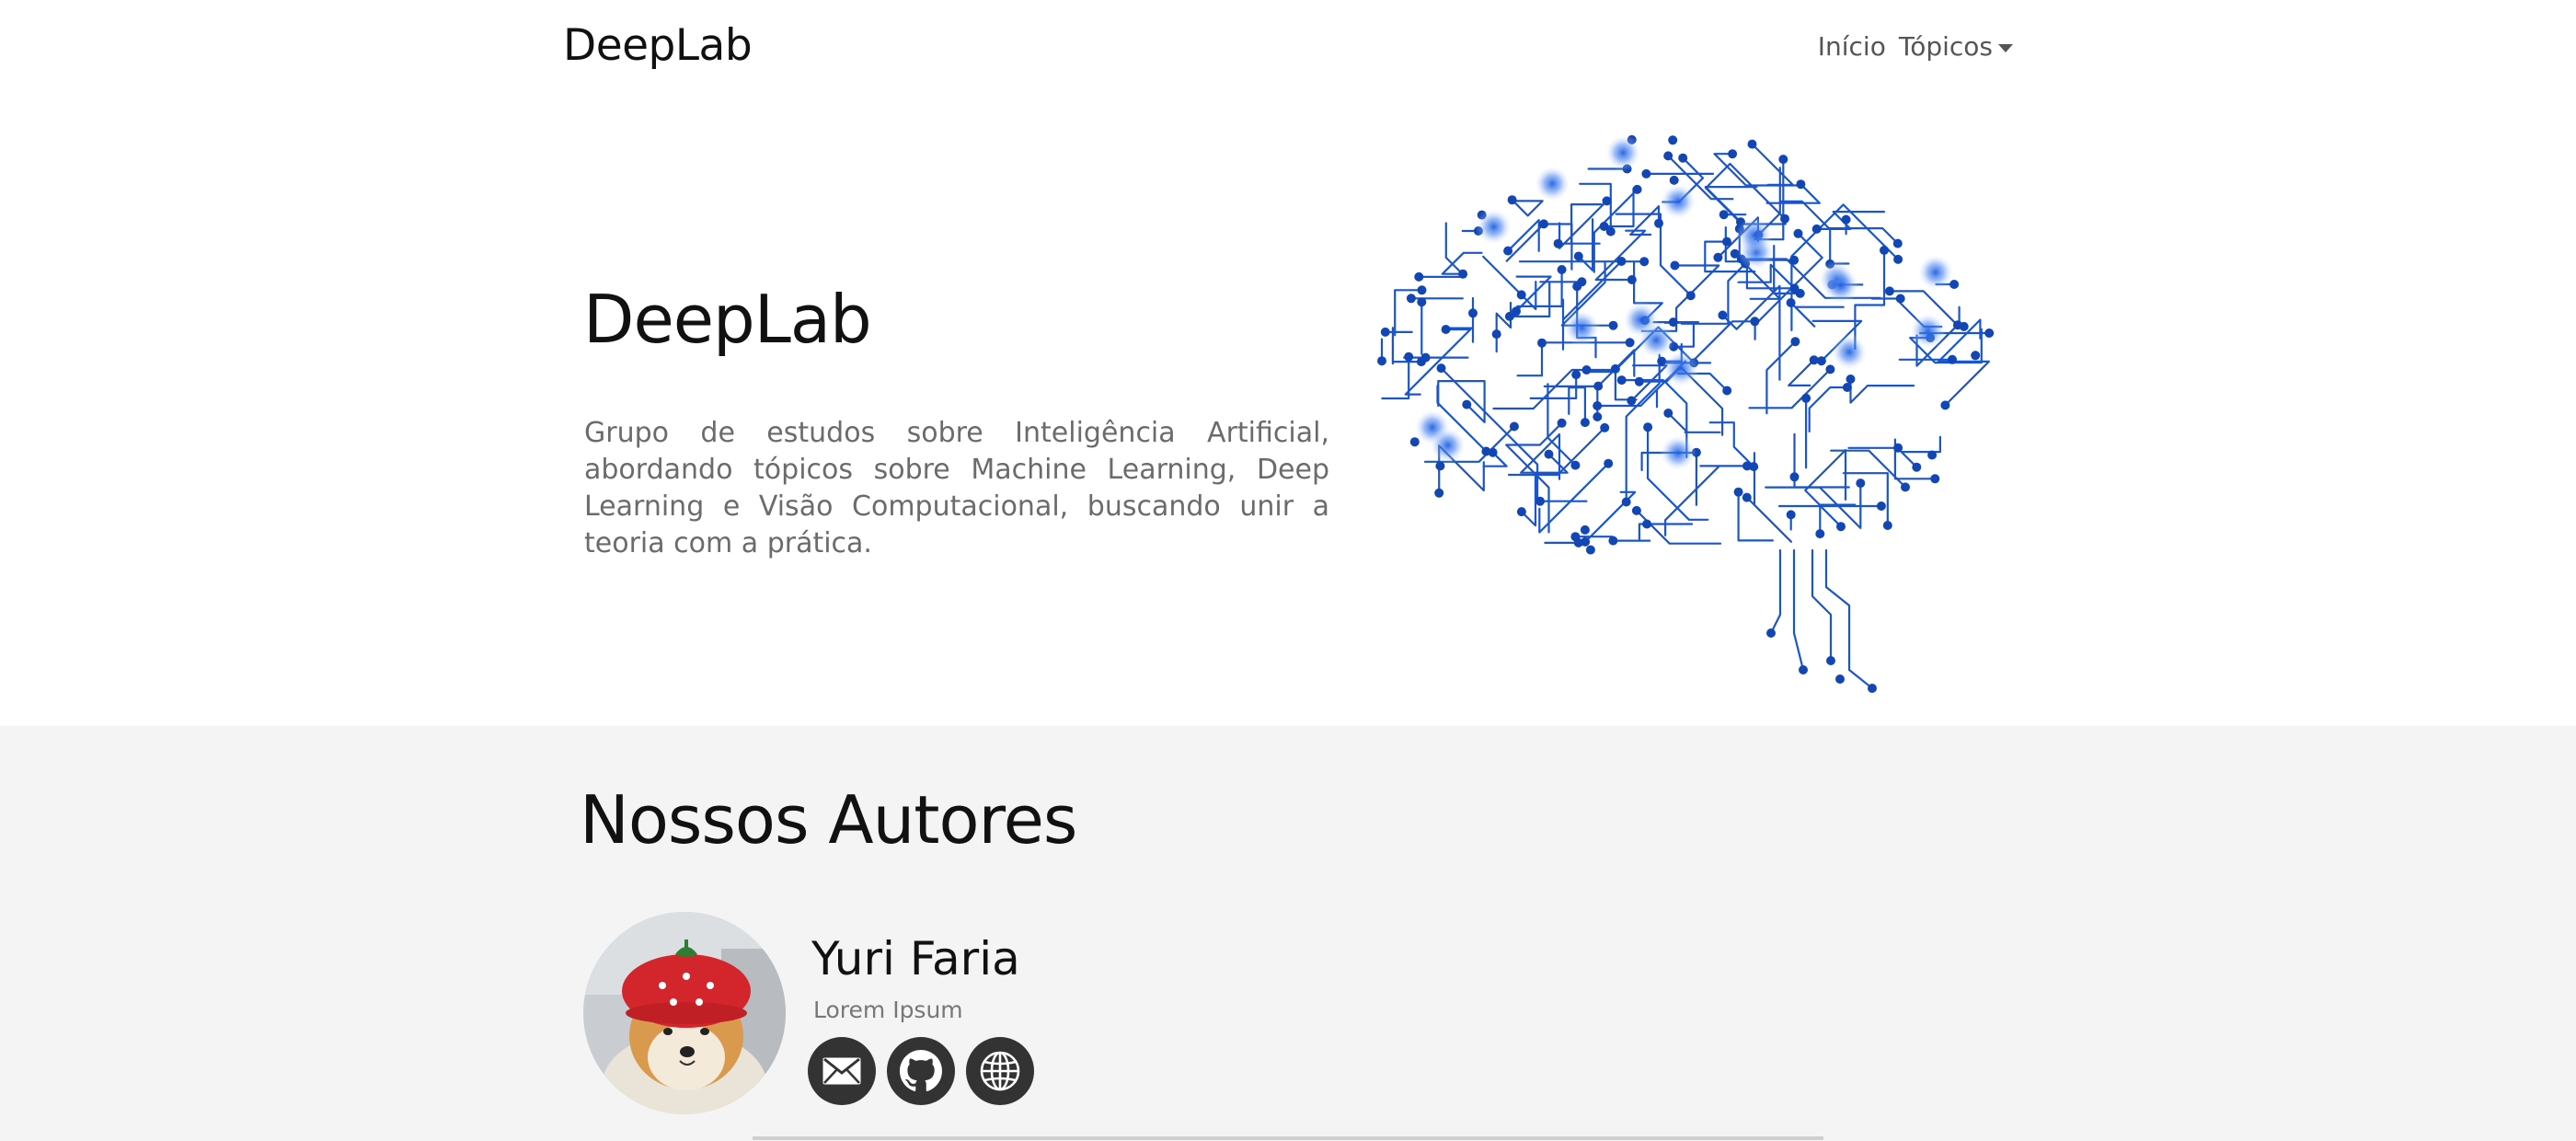  Describe the element at coordinates (828, 820) in the screenshot. I see `authors-heading: Nossos Autores` at that location.